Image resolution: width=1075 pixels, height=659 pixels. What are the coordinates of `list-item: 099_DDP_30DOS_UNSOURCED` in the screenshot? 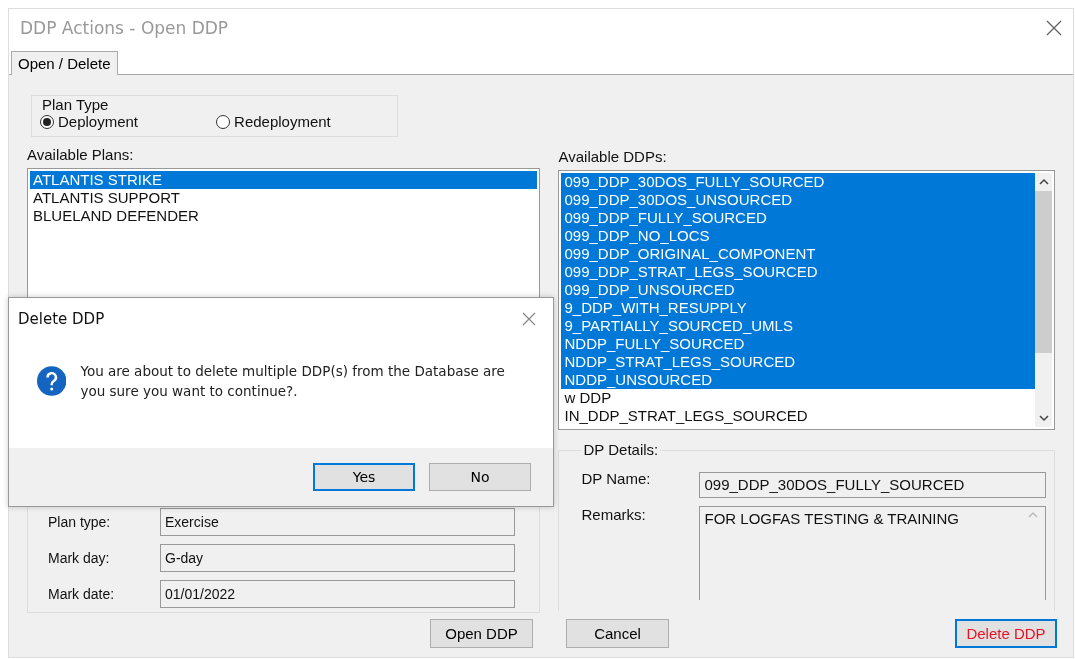 It's located at (798, 200).